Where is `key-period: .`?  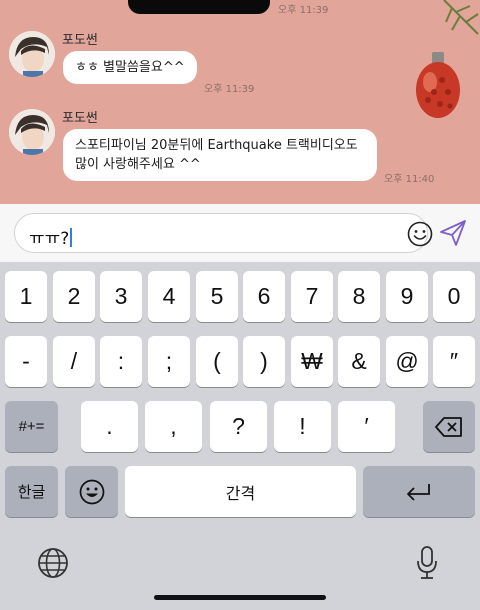 key-period: . is located at coordinates (109, 426).